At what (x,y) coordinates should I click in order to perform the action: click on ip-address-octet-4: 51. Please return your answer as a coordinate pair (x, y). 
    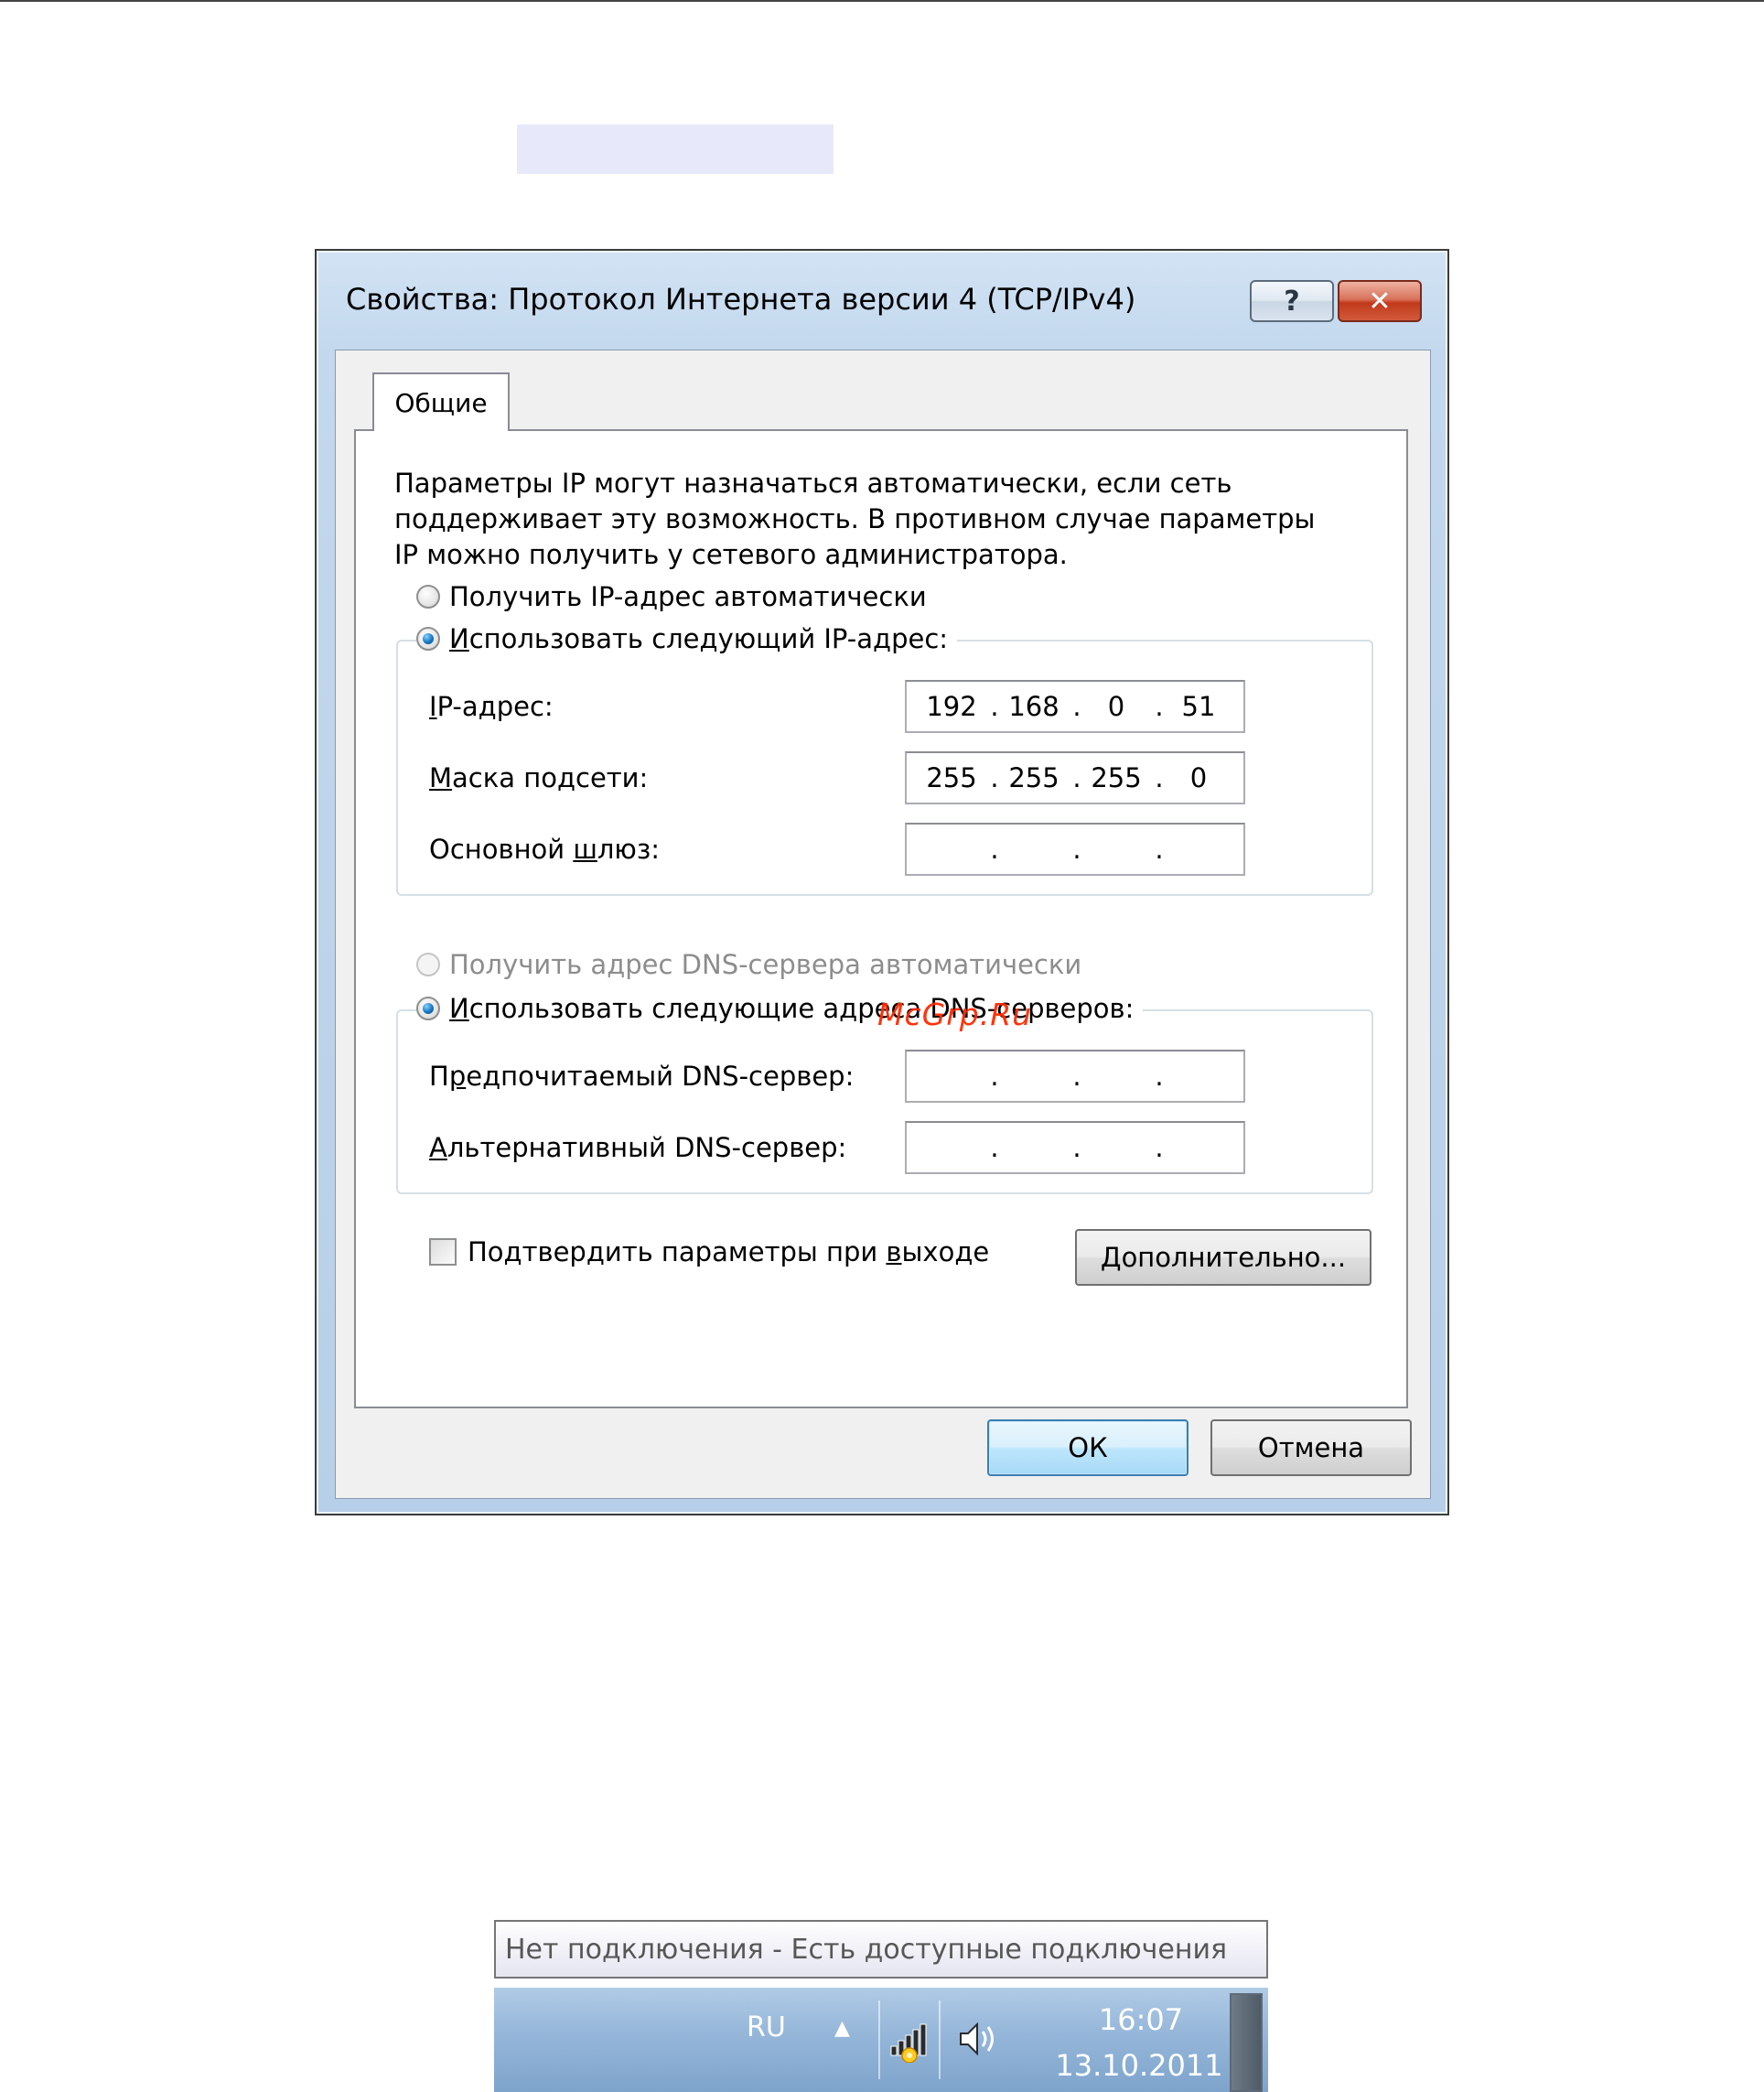
    Looking at the image, I should click on (1198, 706).